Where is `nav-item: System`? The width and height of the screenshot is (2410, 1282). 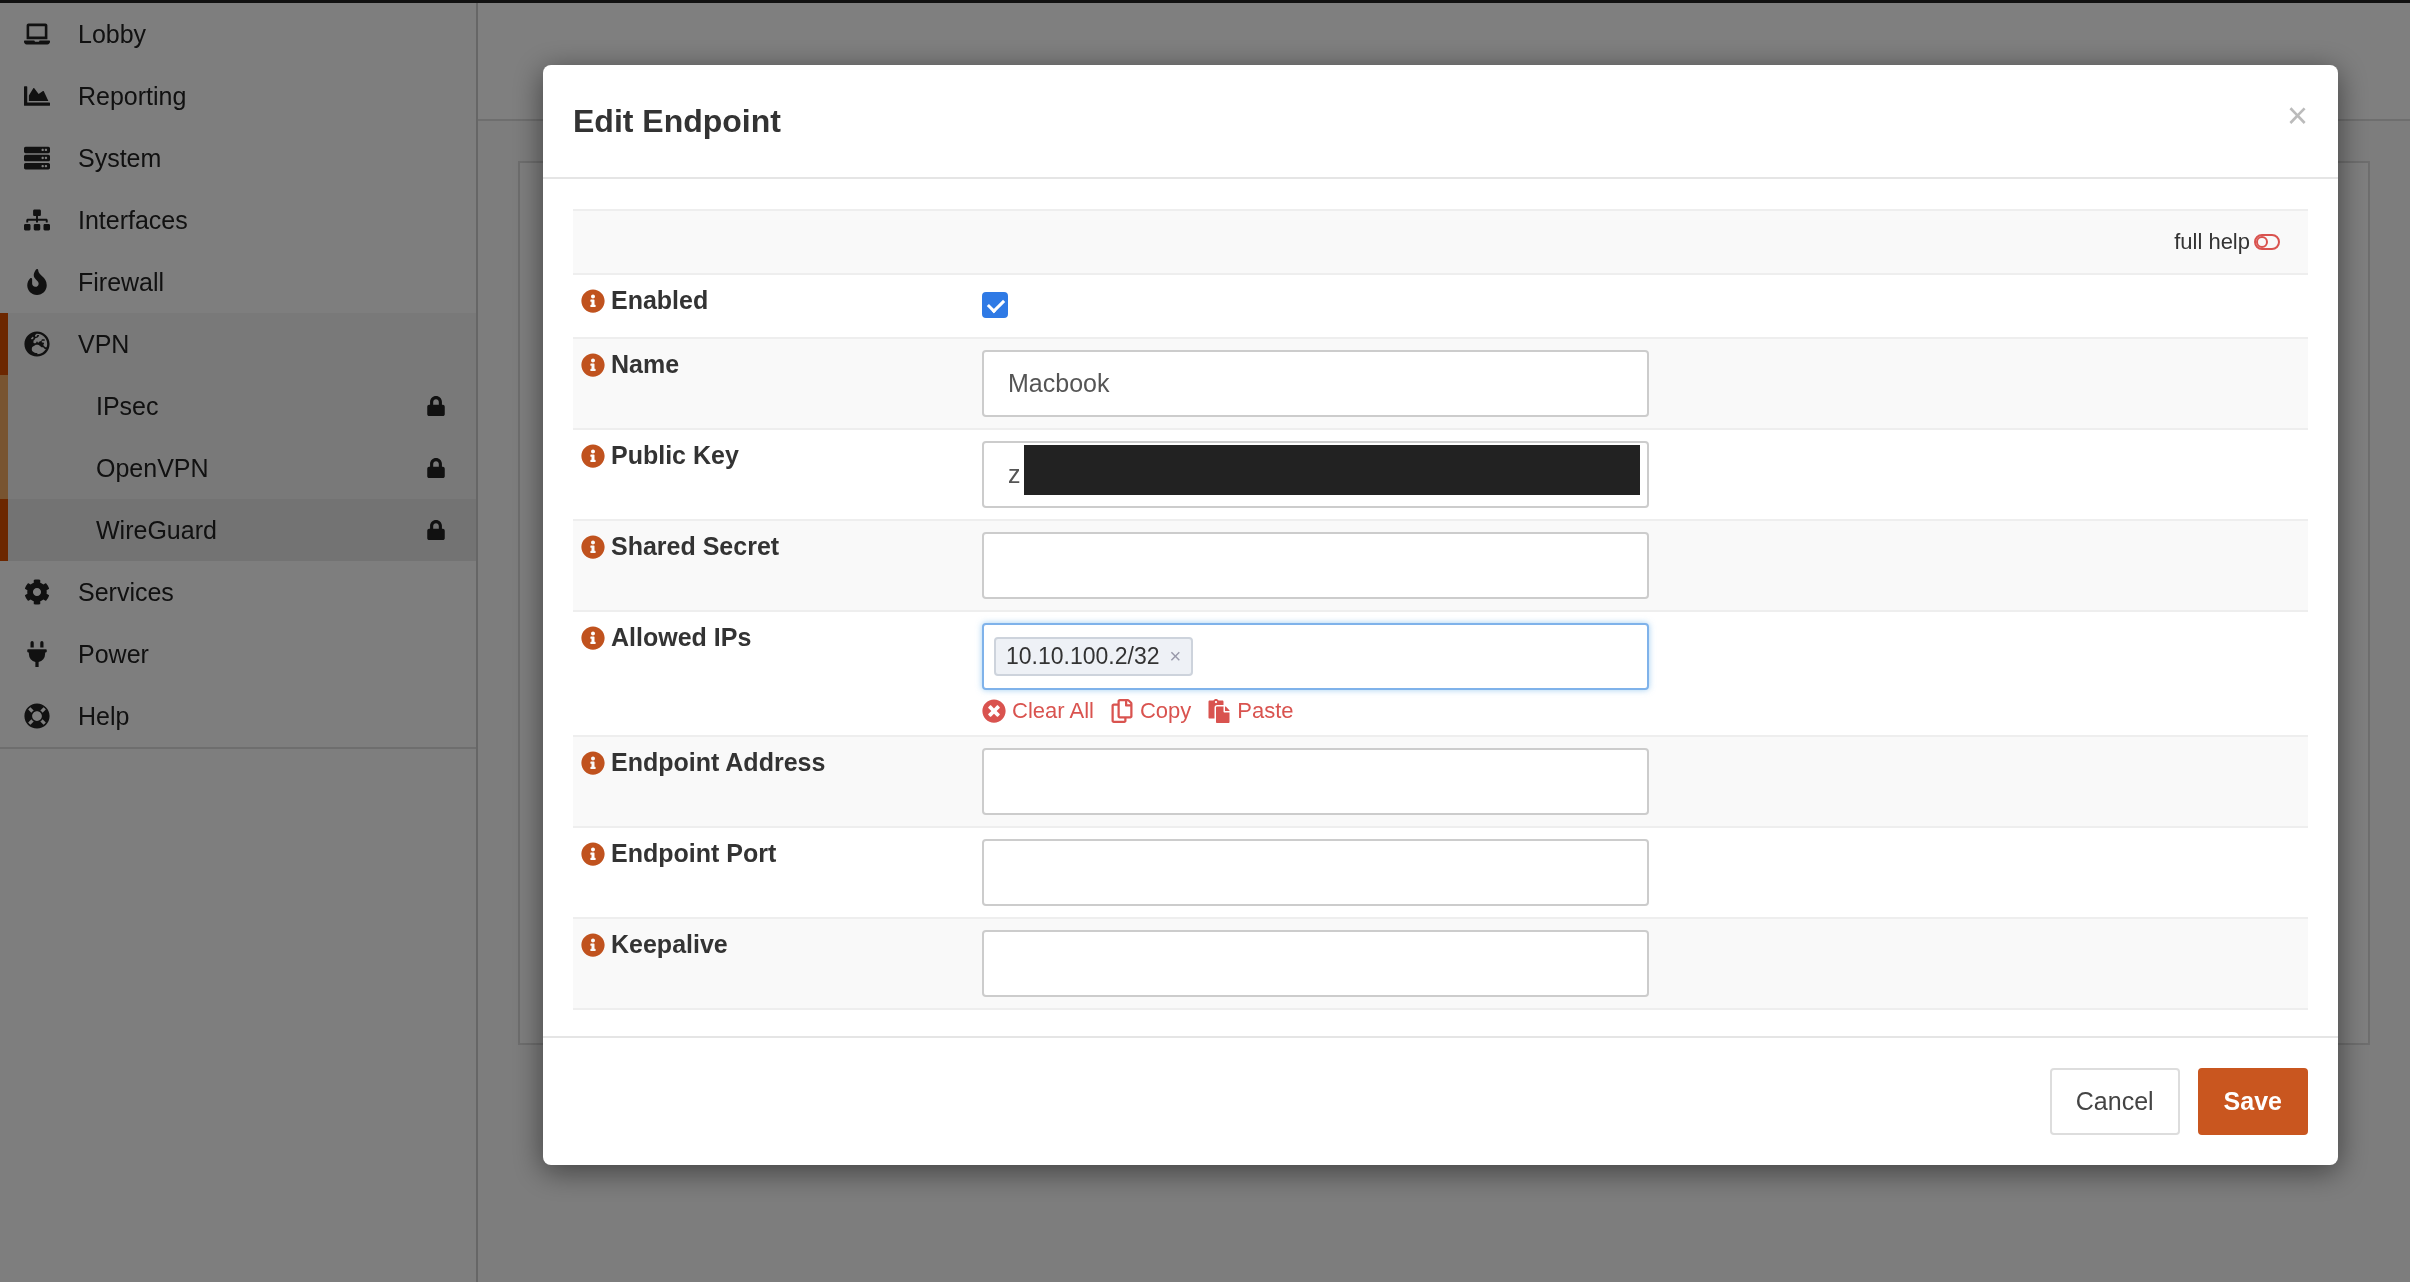
nav-item: System is located at coordinates (238, 158).